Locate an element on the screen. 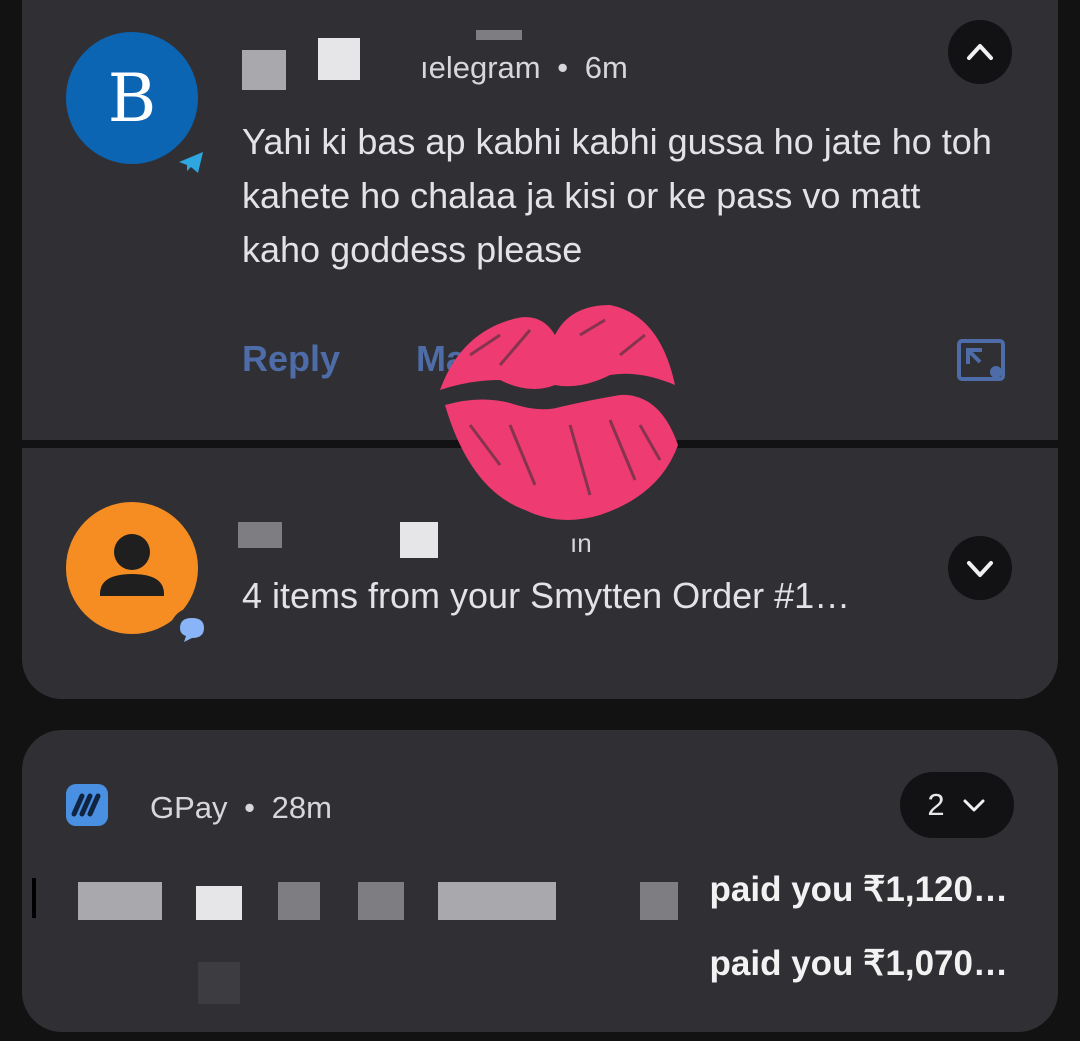 This screenshot has height=1041, width=1080. kiss-mark-icon is located at coordinates (559, 412).